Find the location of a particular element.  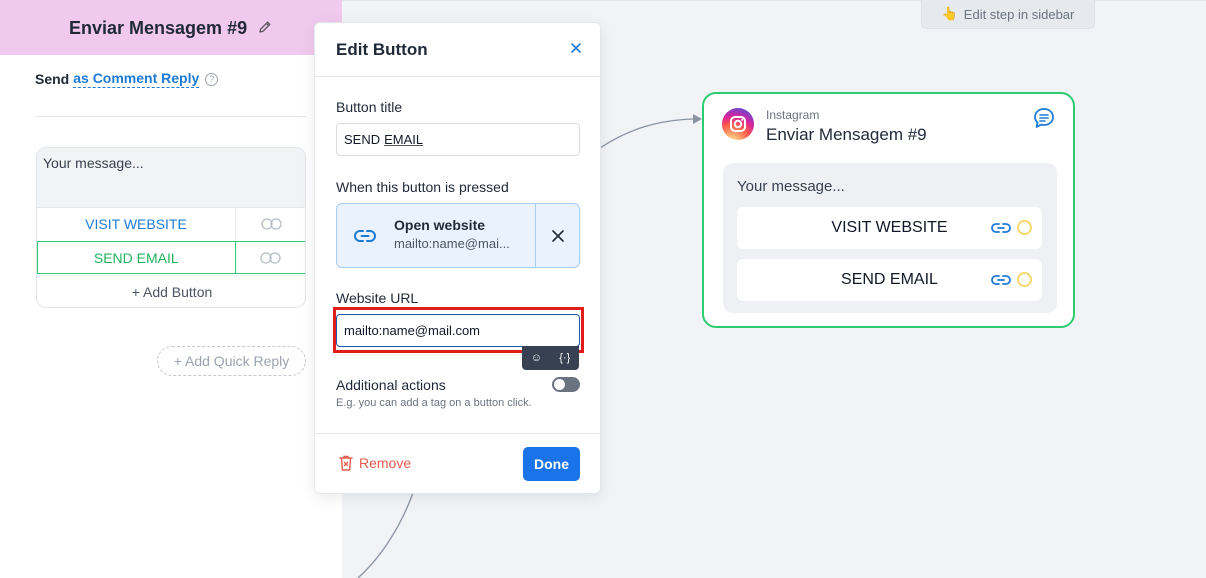

website-url-label: Website URL is located at coordinates (377, 298).